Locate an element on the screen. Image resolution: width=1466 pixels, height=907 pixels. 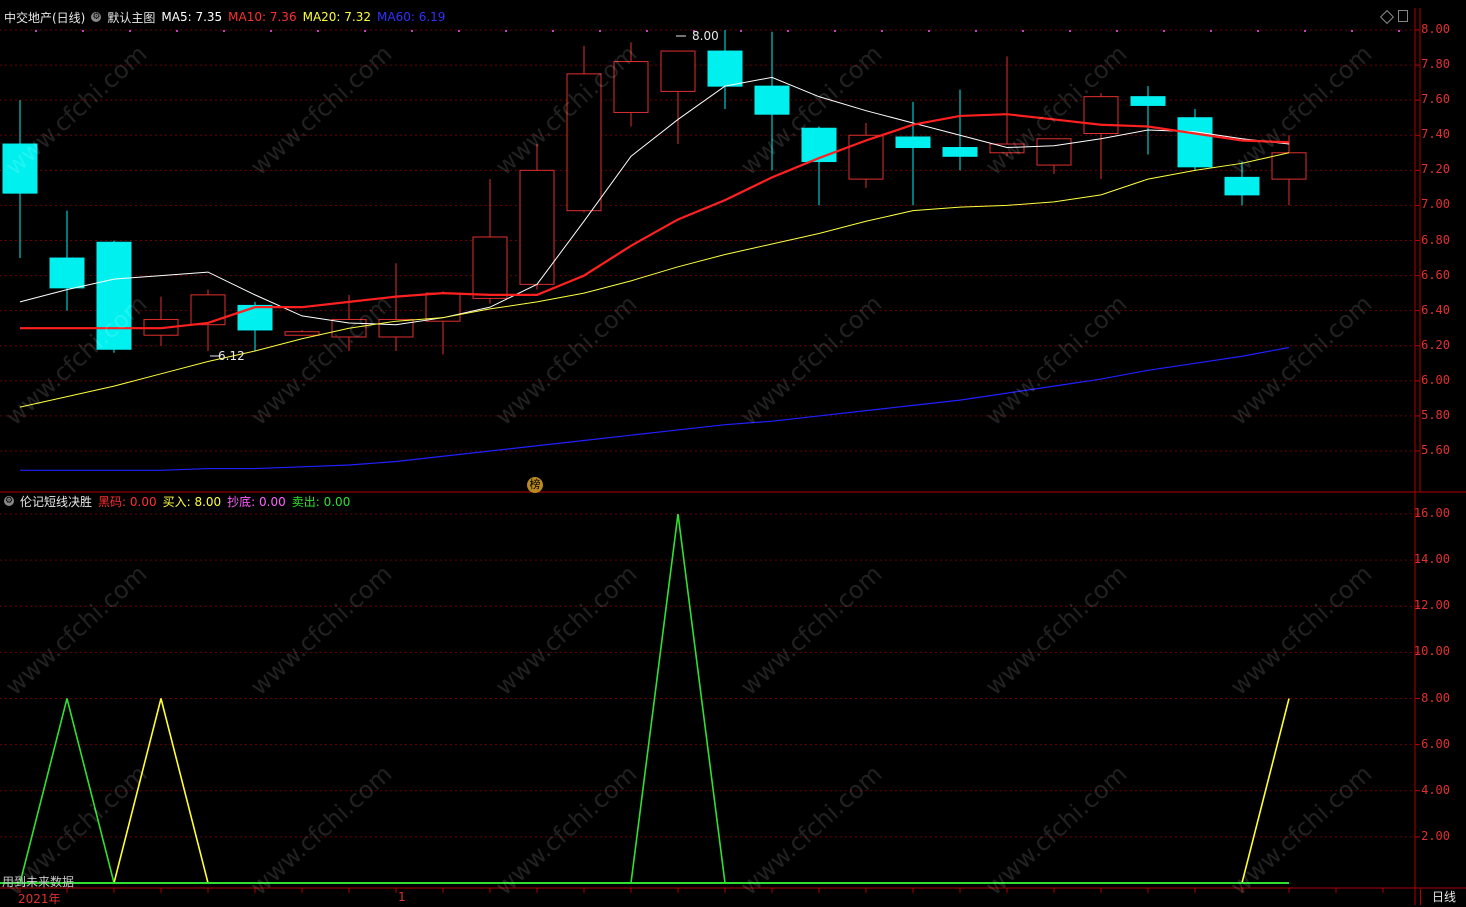
scroll-icon is located at coordinates (1403, 16).